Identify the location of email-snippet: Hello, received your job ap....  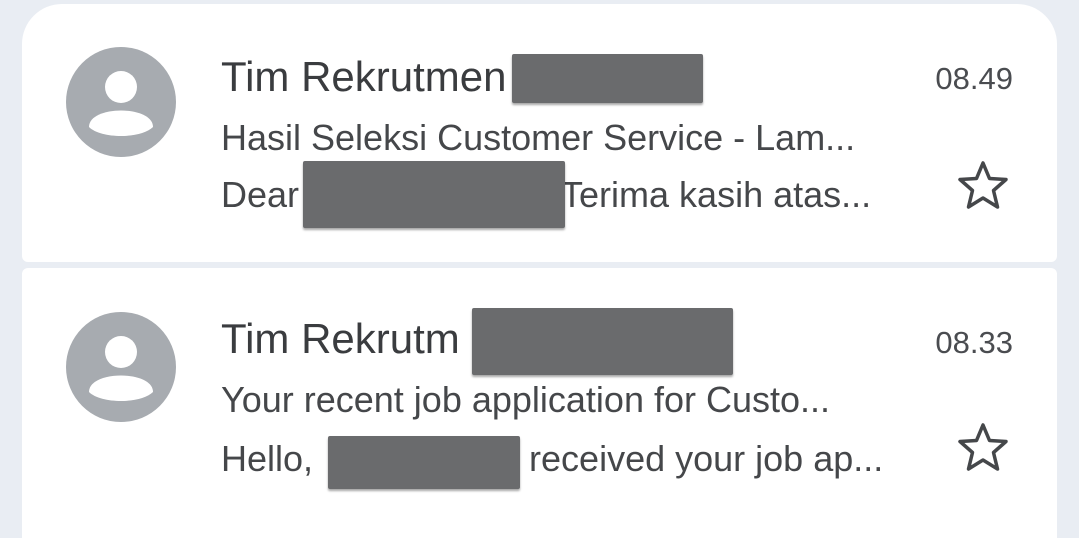
(552, 459).